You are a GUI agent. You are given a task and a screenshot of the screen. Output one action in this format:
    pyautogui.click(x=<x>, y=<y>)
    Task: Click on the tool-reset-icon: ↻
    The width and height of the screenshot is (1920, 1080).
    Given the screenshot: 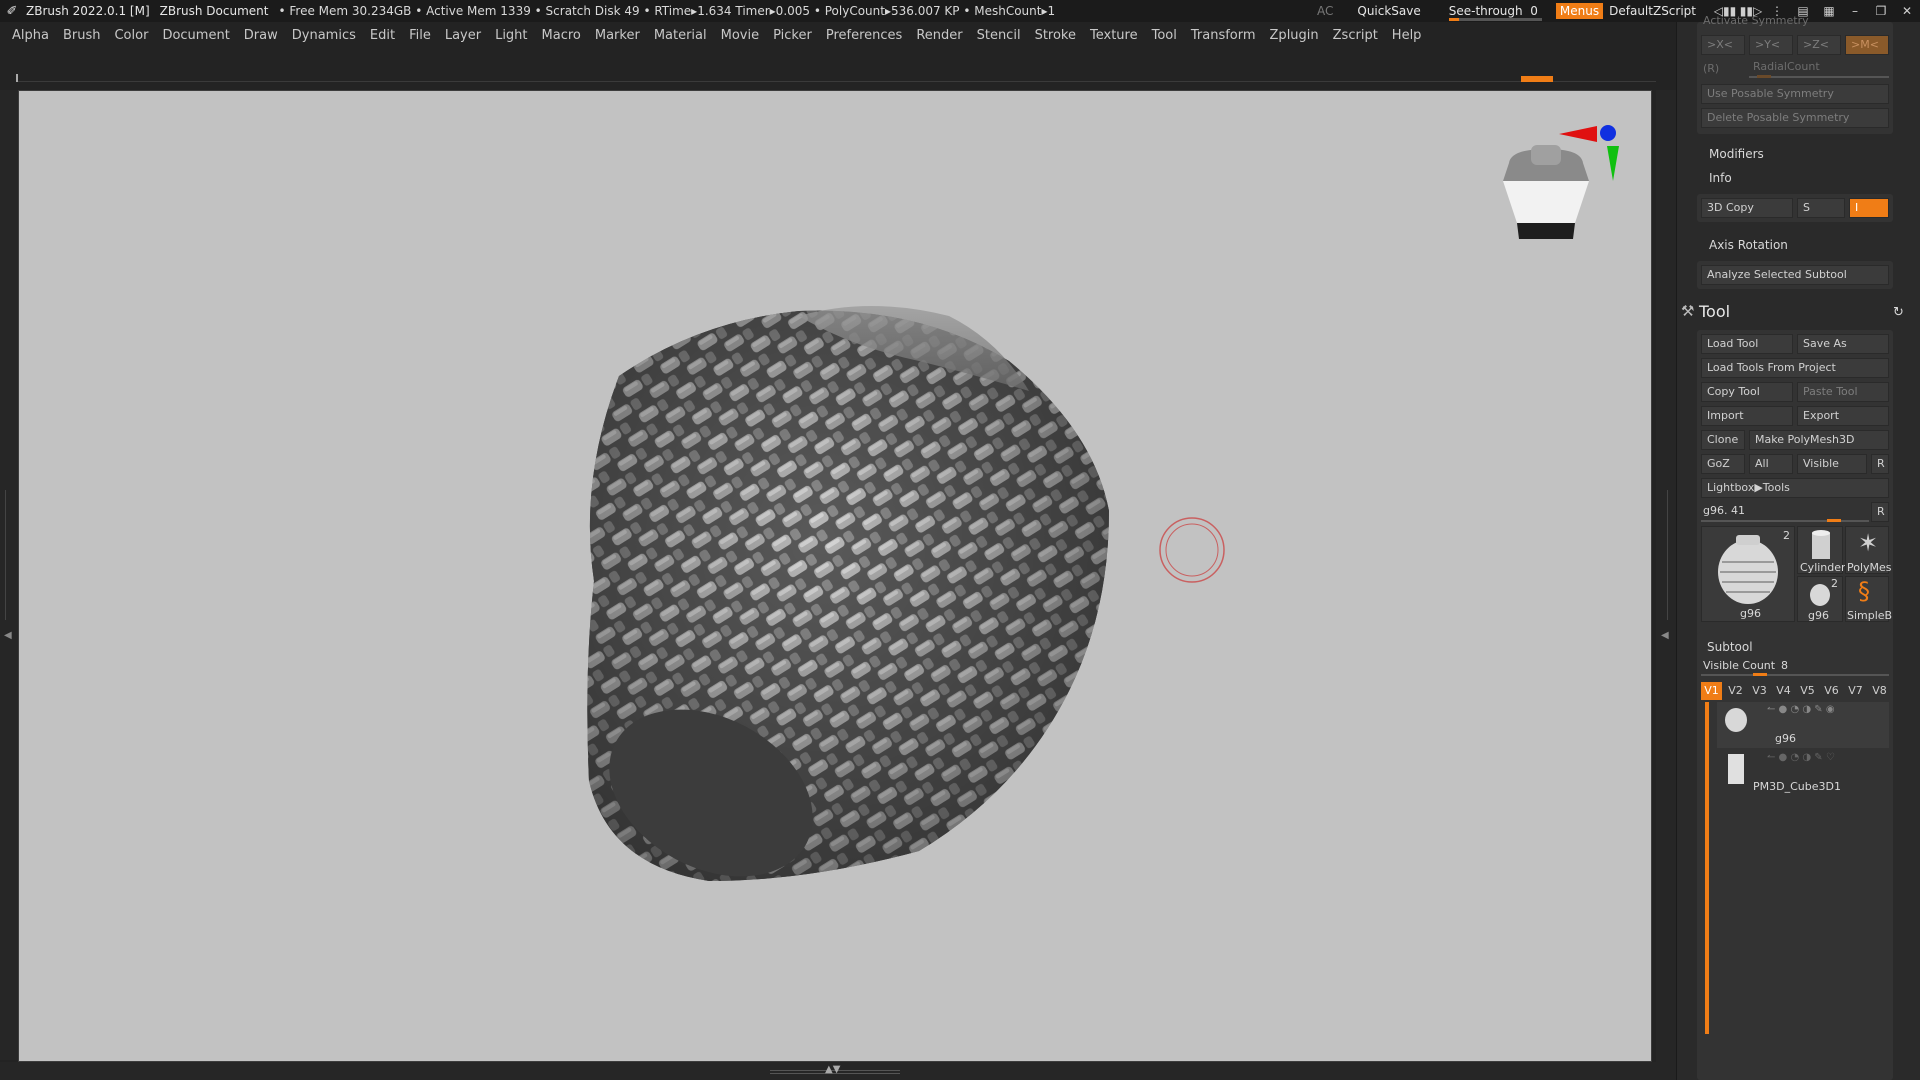 What is the action you would take?
    pyautogui.click(x=1898, y=312)
    